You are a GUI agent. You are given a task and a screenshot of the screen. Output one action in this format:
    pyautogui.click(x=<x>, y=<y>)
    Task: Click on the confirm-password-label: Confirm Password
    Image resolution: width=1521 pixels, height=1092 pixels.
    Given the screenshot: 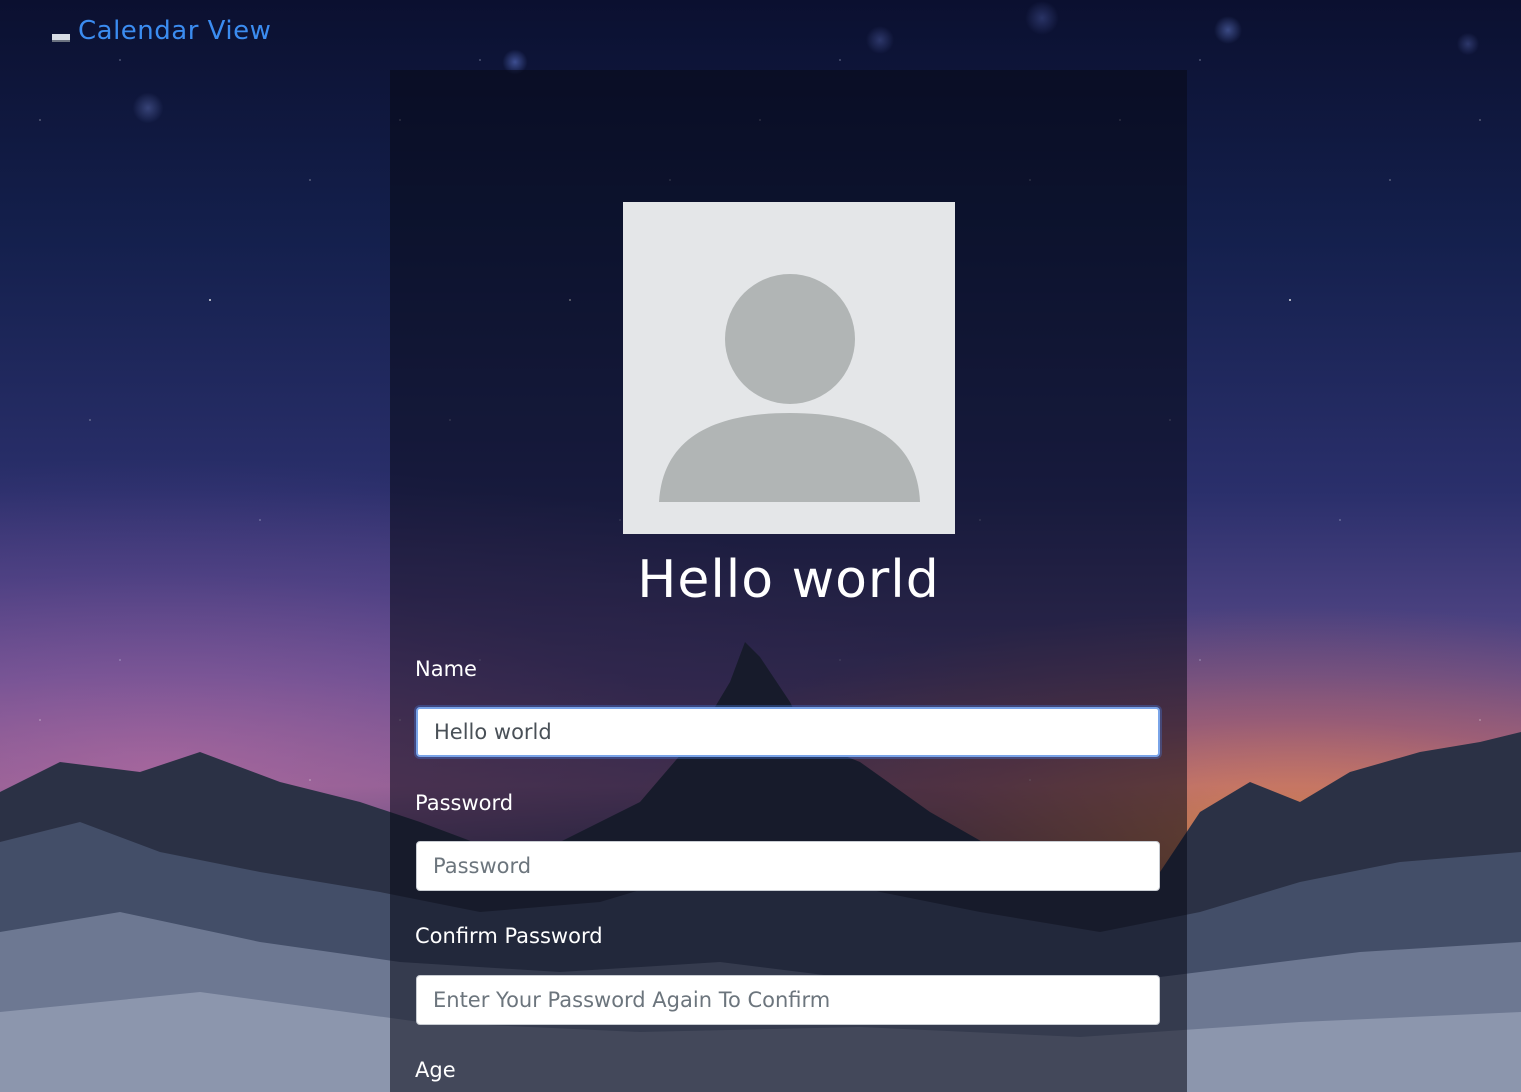 What is the action you would take?
    pyautogui.click(x=509, y=936)
    